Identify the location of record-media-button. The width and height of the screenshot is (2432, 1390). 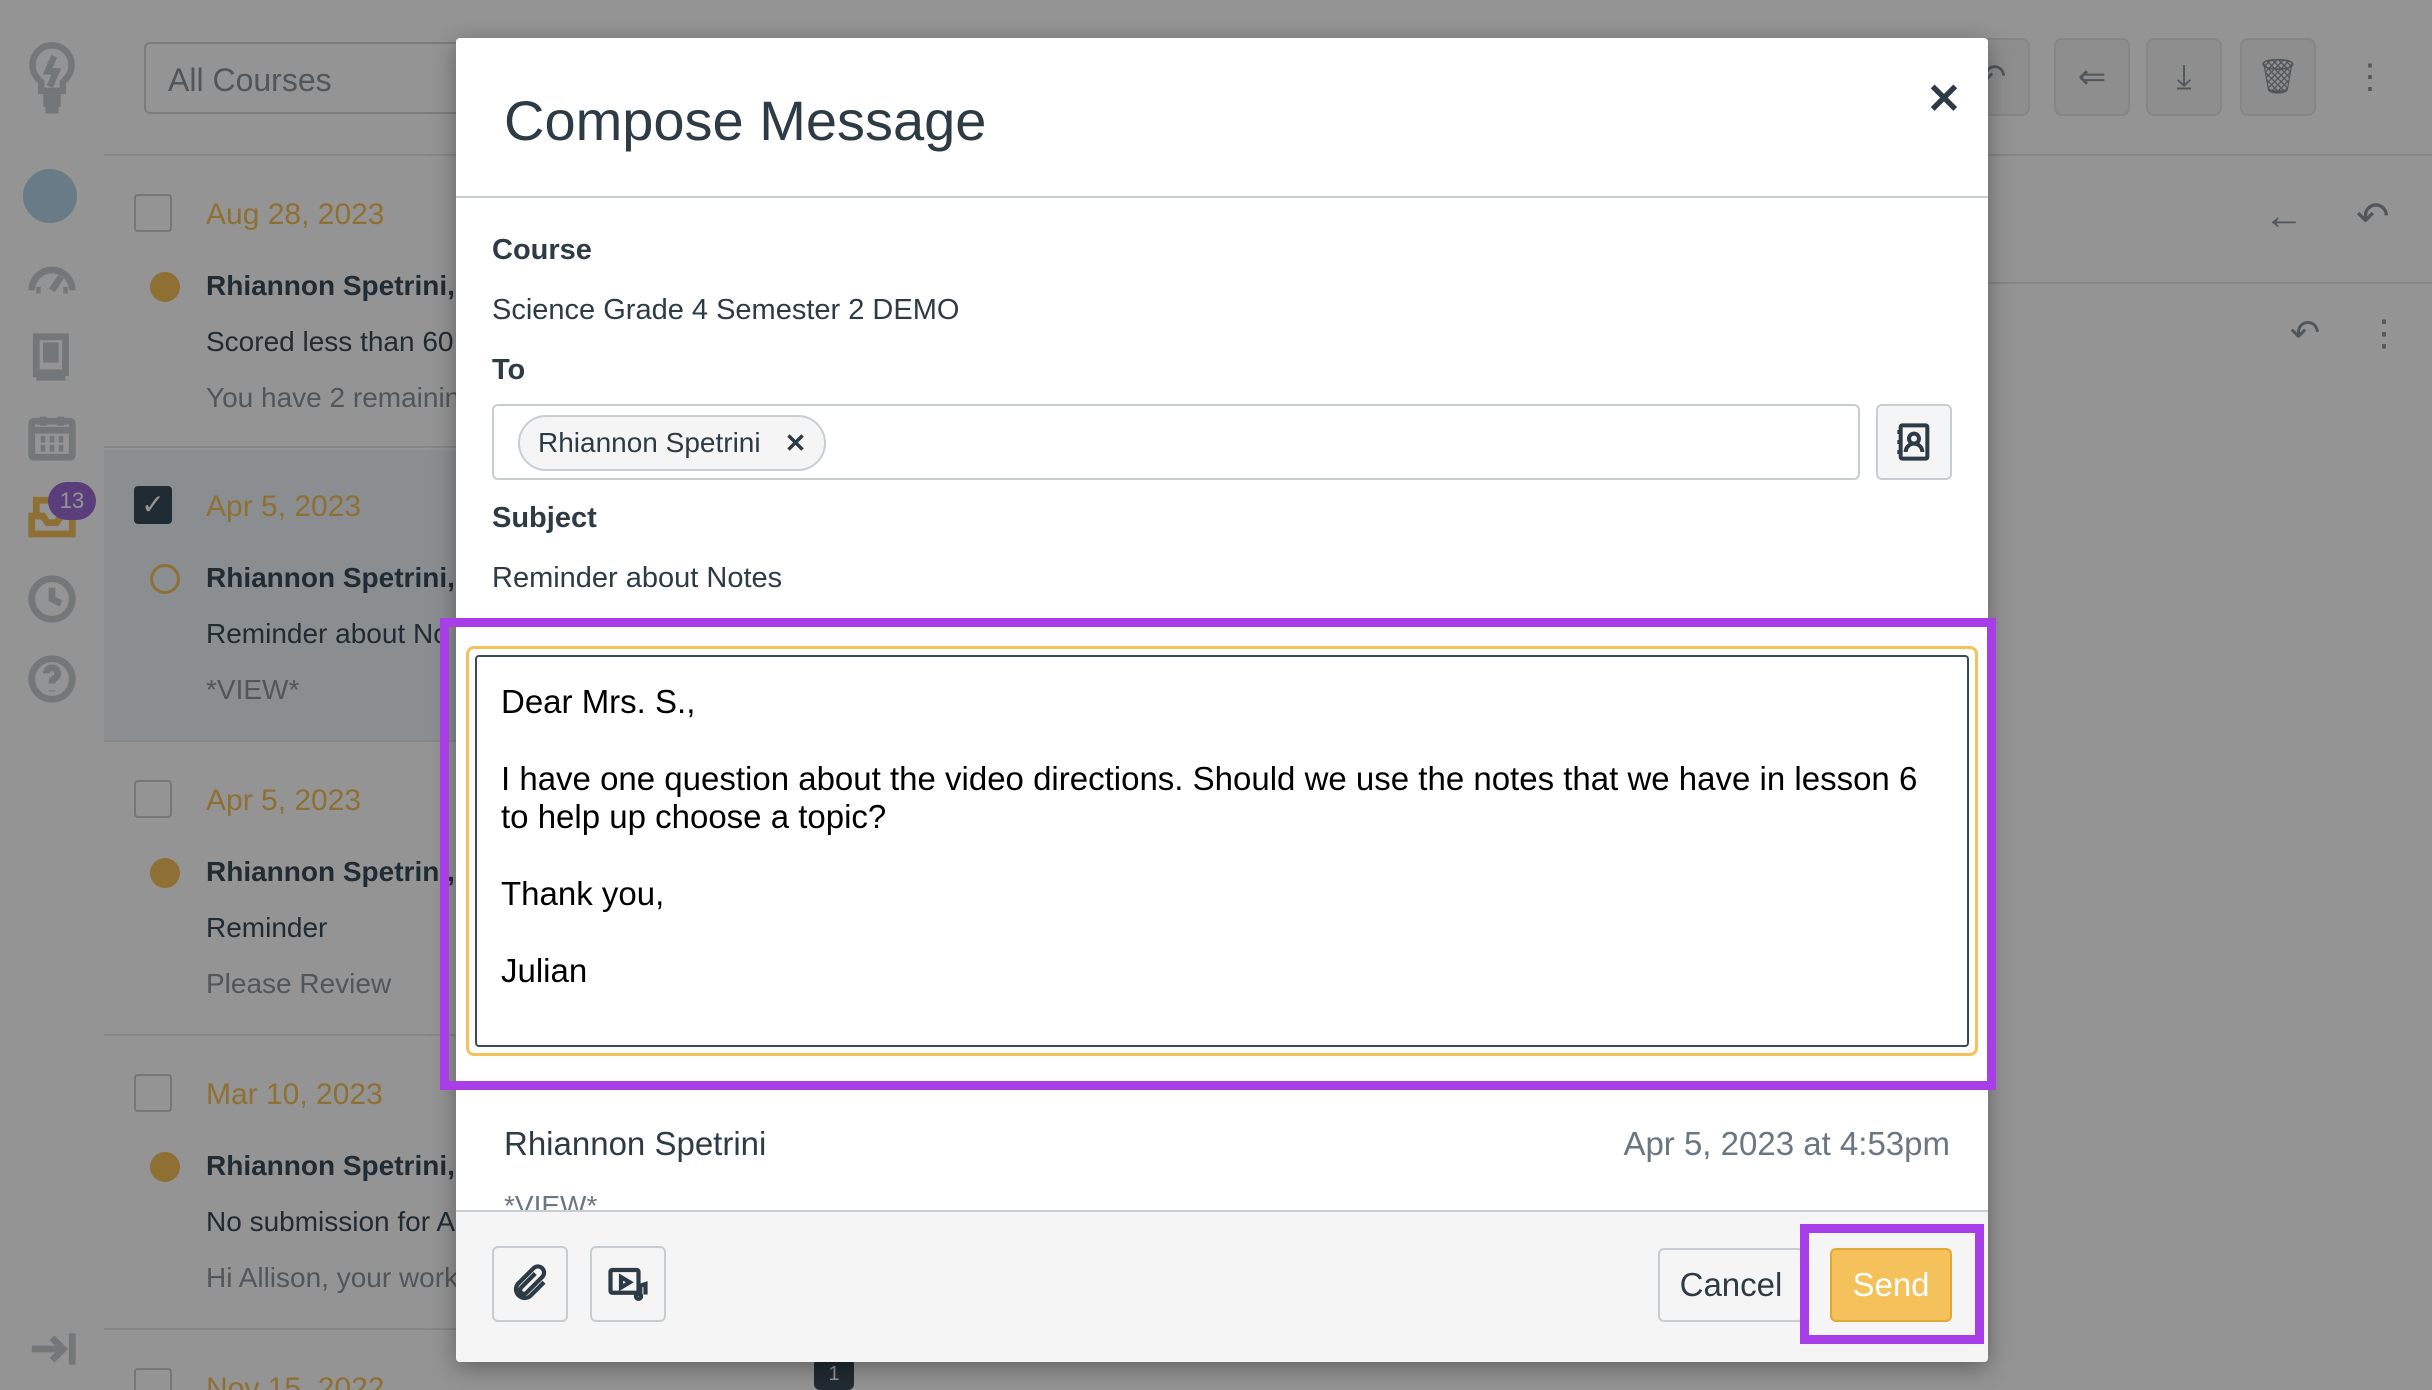
(628, 1284).